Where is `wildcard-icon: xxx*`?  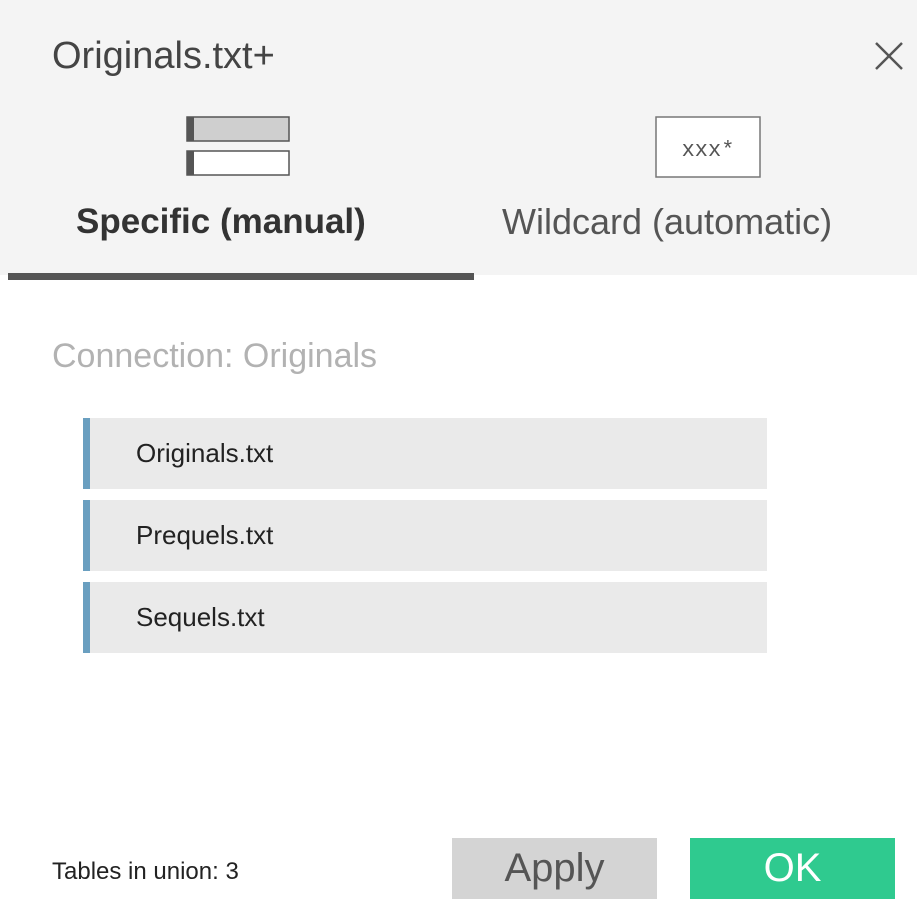 wildcard-icon: xxx* is located at coordinates (708, 151).